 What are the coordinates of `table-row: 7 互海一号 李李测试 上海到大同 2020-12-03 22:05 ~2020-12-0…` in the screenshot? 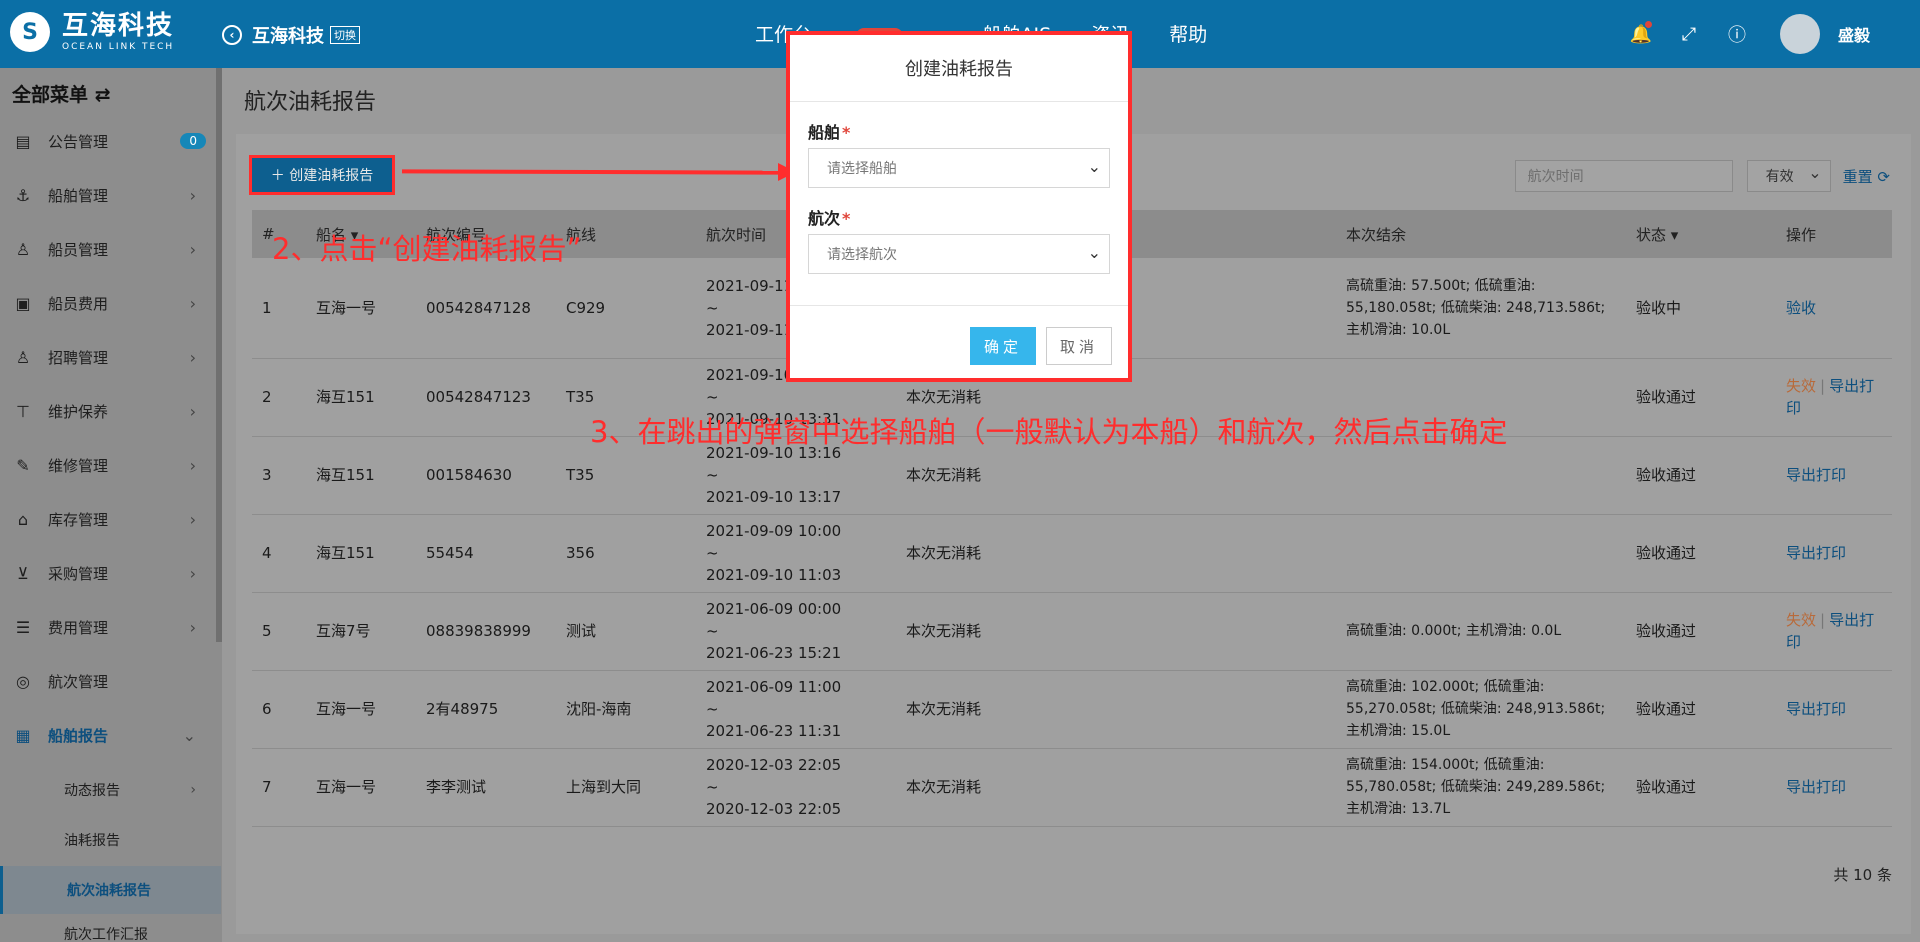 It's located at (1072, 787).